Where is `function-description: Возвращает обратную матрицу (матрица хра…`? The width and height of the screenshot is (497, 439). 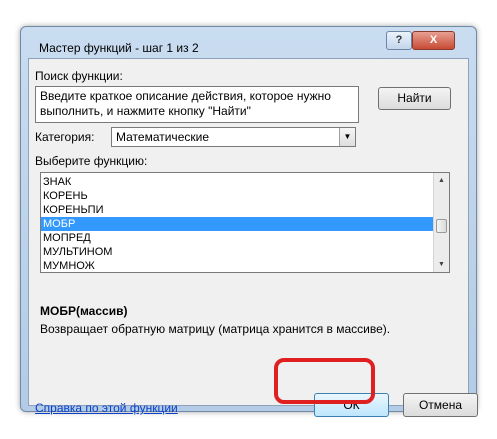
function-description: Возвращает обратную матрицу (матрица хра… is located at coordinates (215, 329).